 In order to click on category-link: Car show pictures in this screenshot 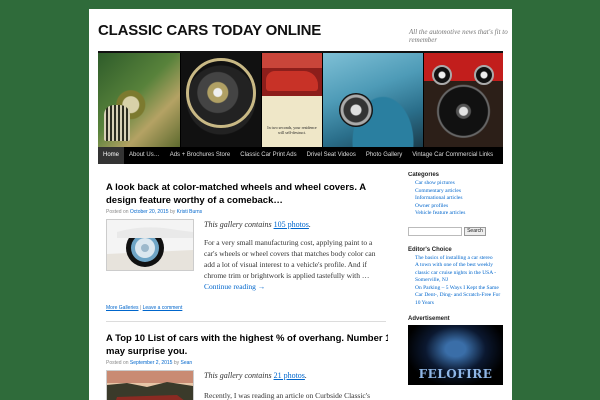, I will do `click(459, 184)`.